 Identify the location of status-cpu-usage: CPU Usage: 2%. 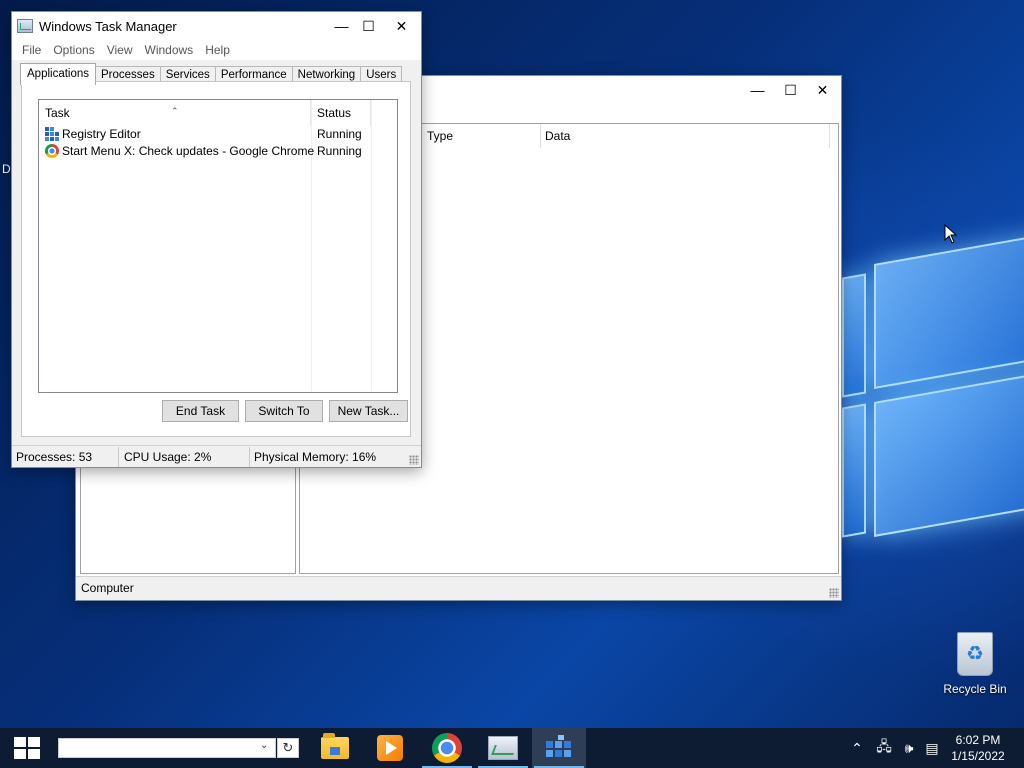
(184, 457).